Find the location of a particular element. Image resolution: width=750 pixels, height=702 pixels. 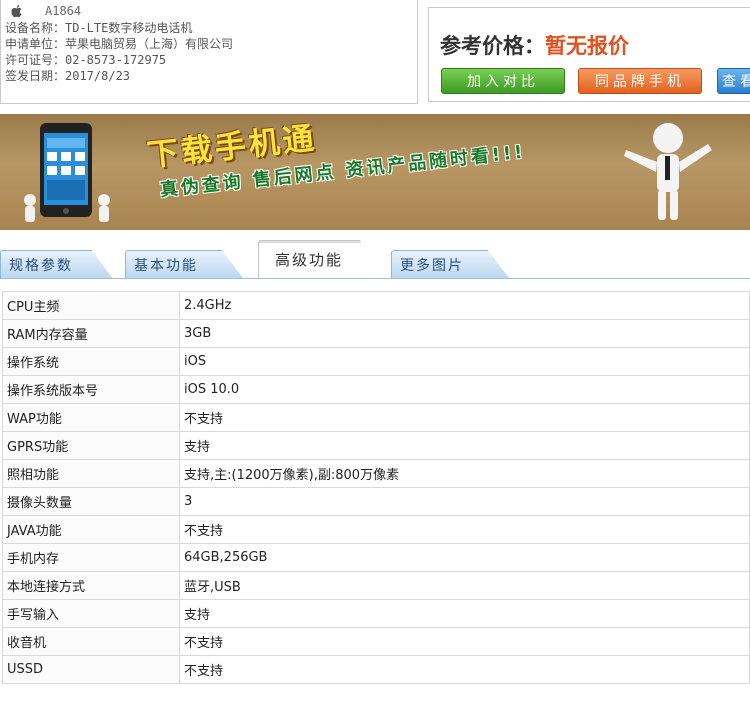

spec-key: 操作系统 is located at coordinates (91, 361).